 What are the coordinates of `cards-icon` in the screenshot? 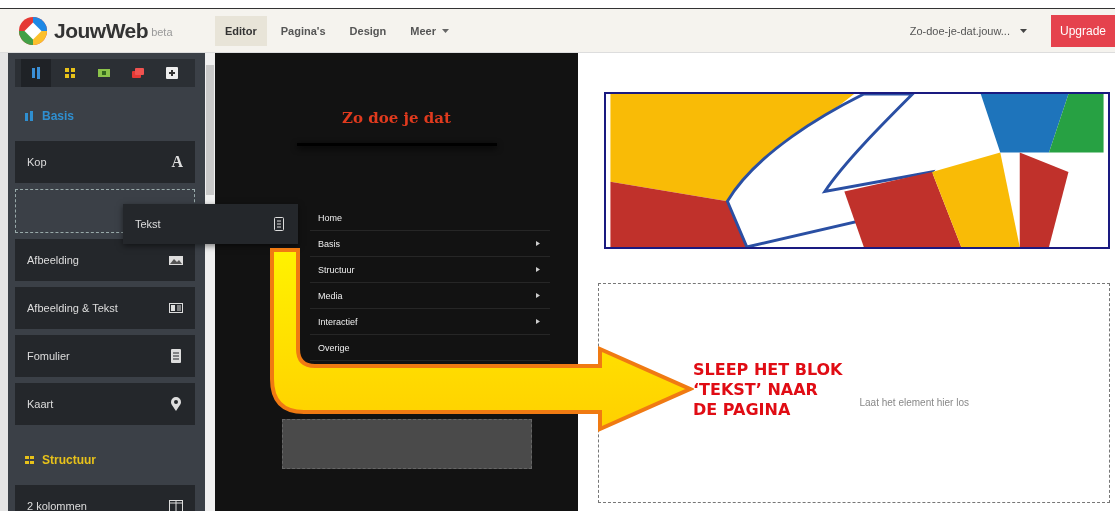 It's located at (138, 73).